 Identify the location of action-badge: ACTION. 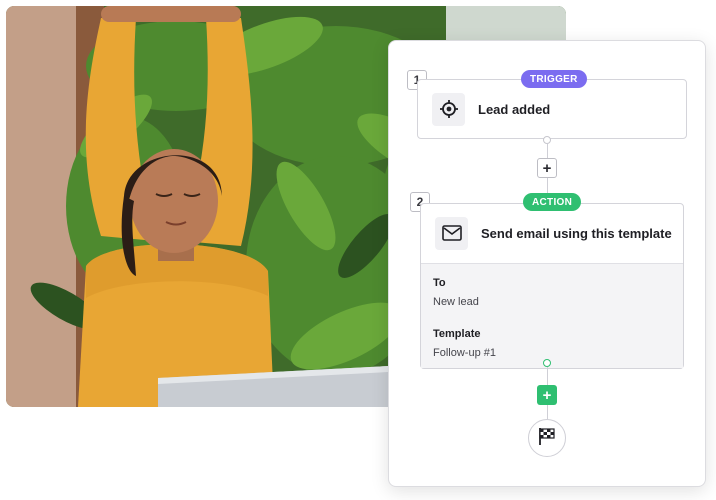
(552, 202).